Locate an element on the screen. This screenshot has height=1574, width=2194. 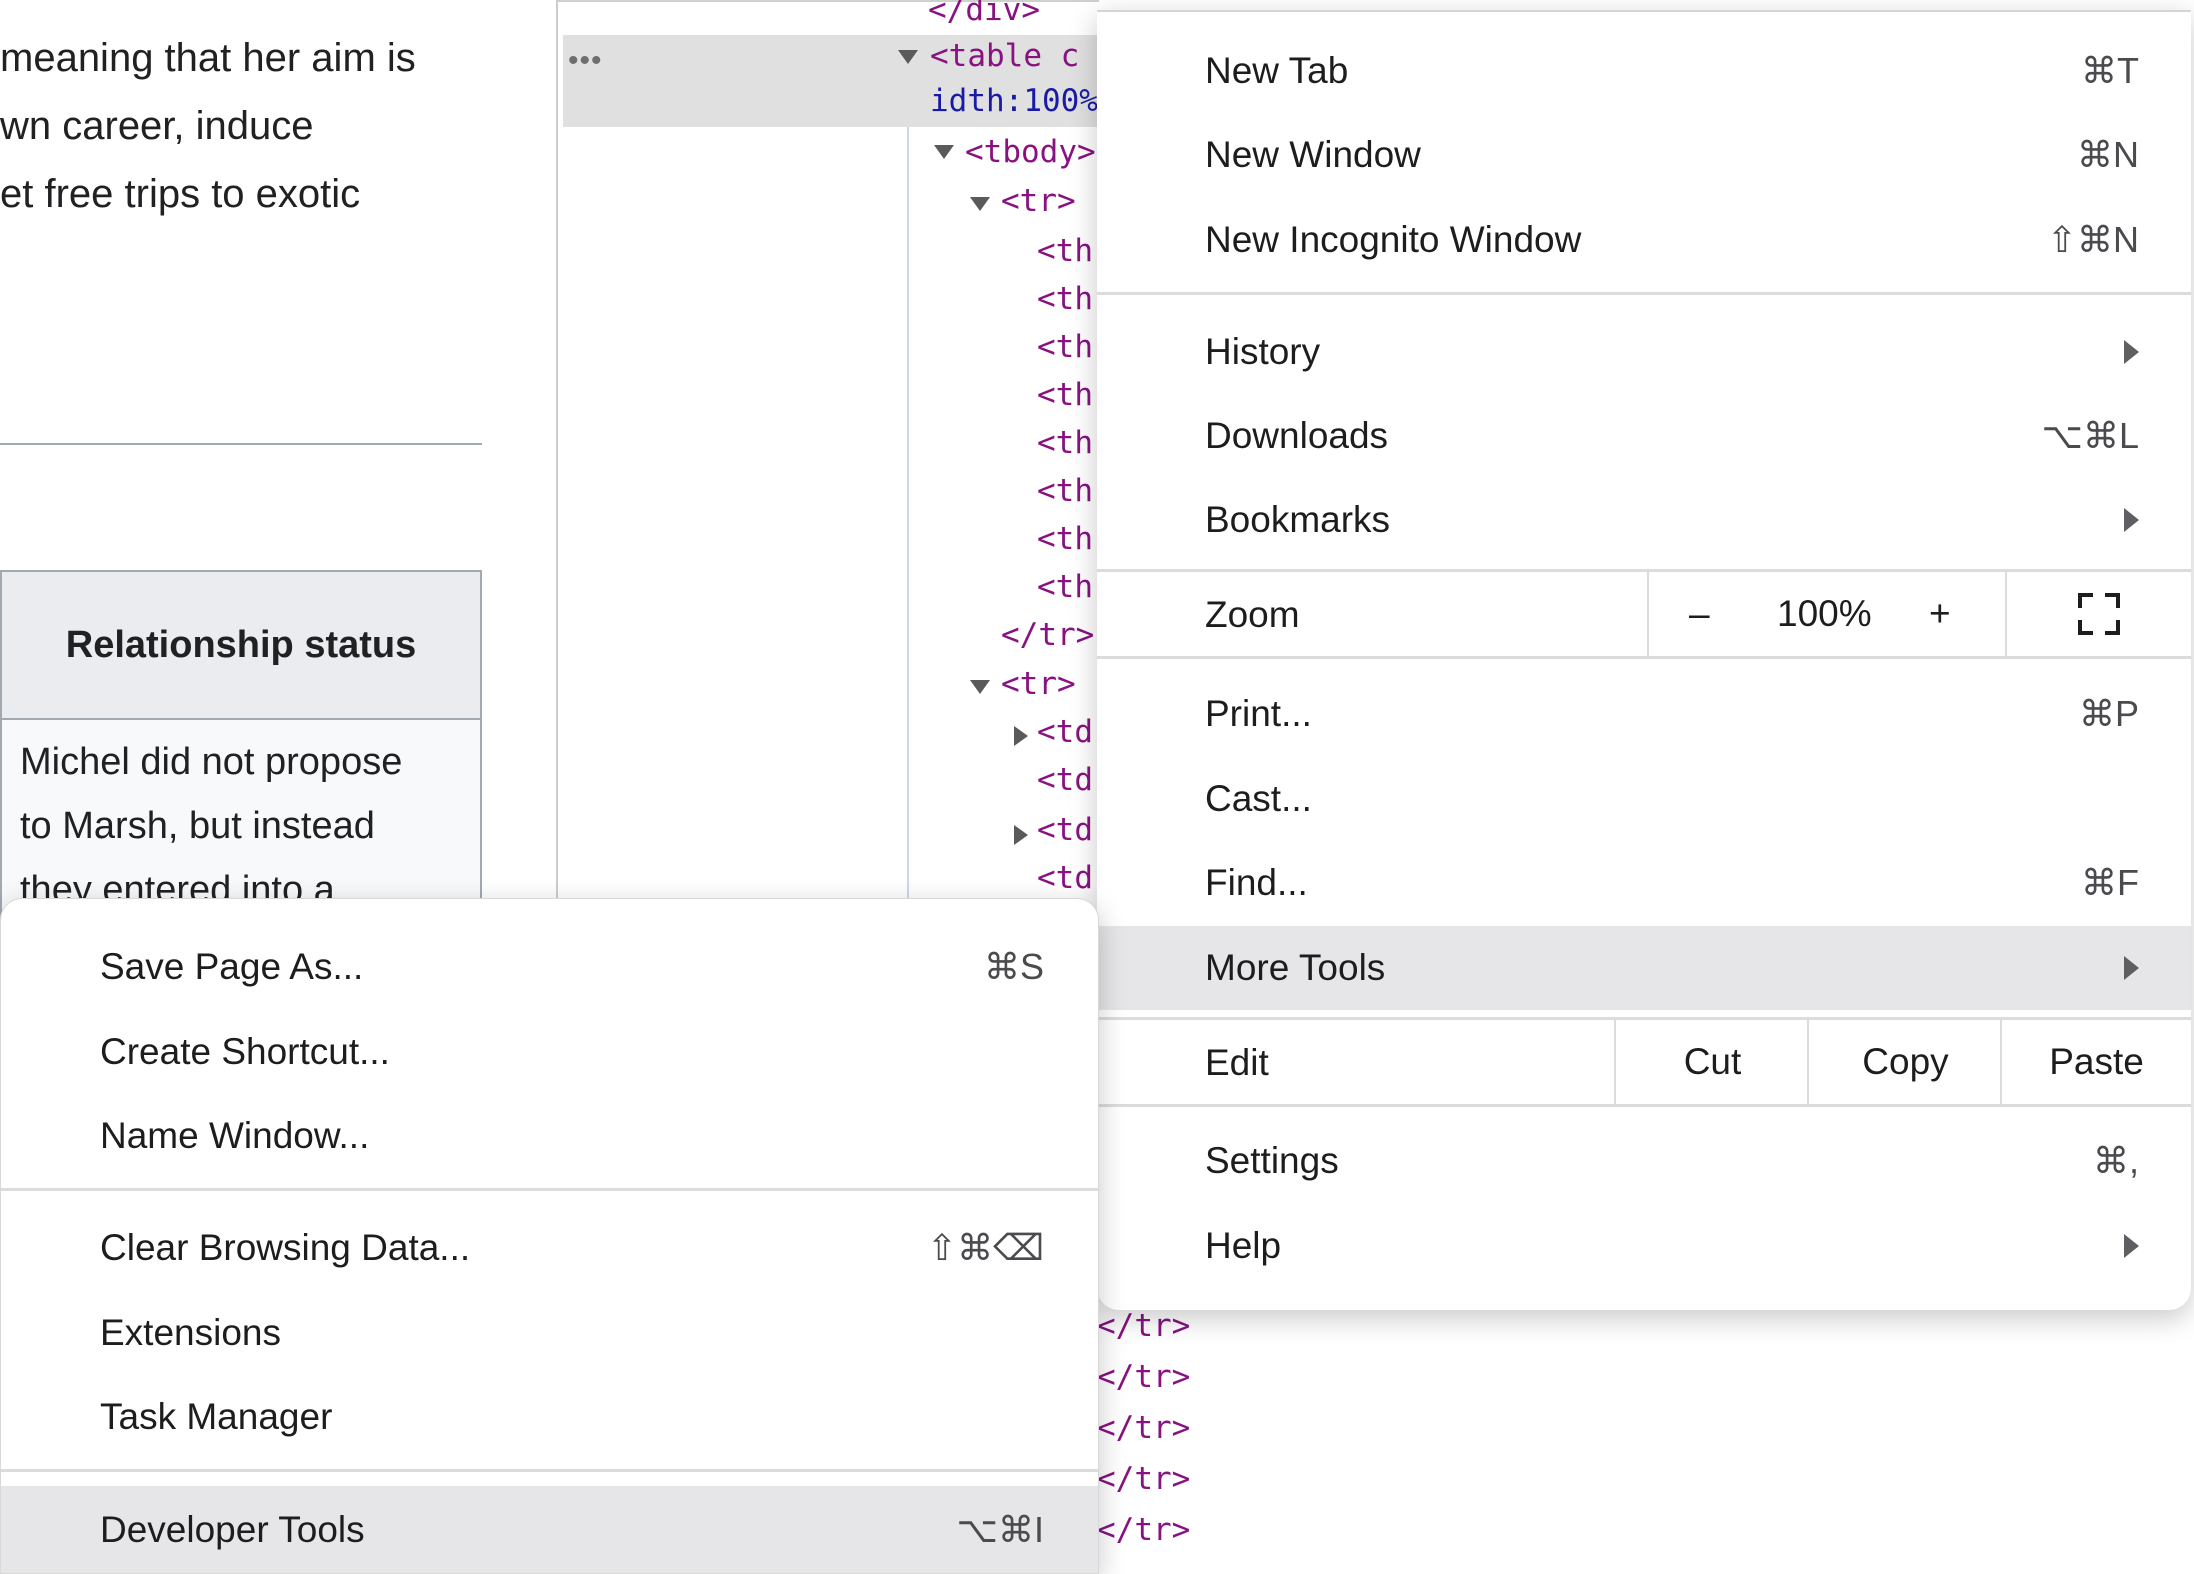
menu-item-label: Extensions is located at coordinates (190, 1332).